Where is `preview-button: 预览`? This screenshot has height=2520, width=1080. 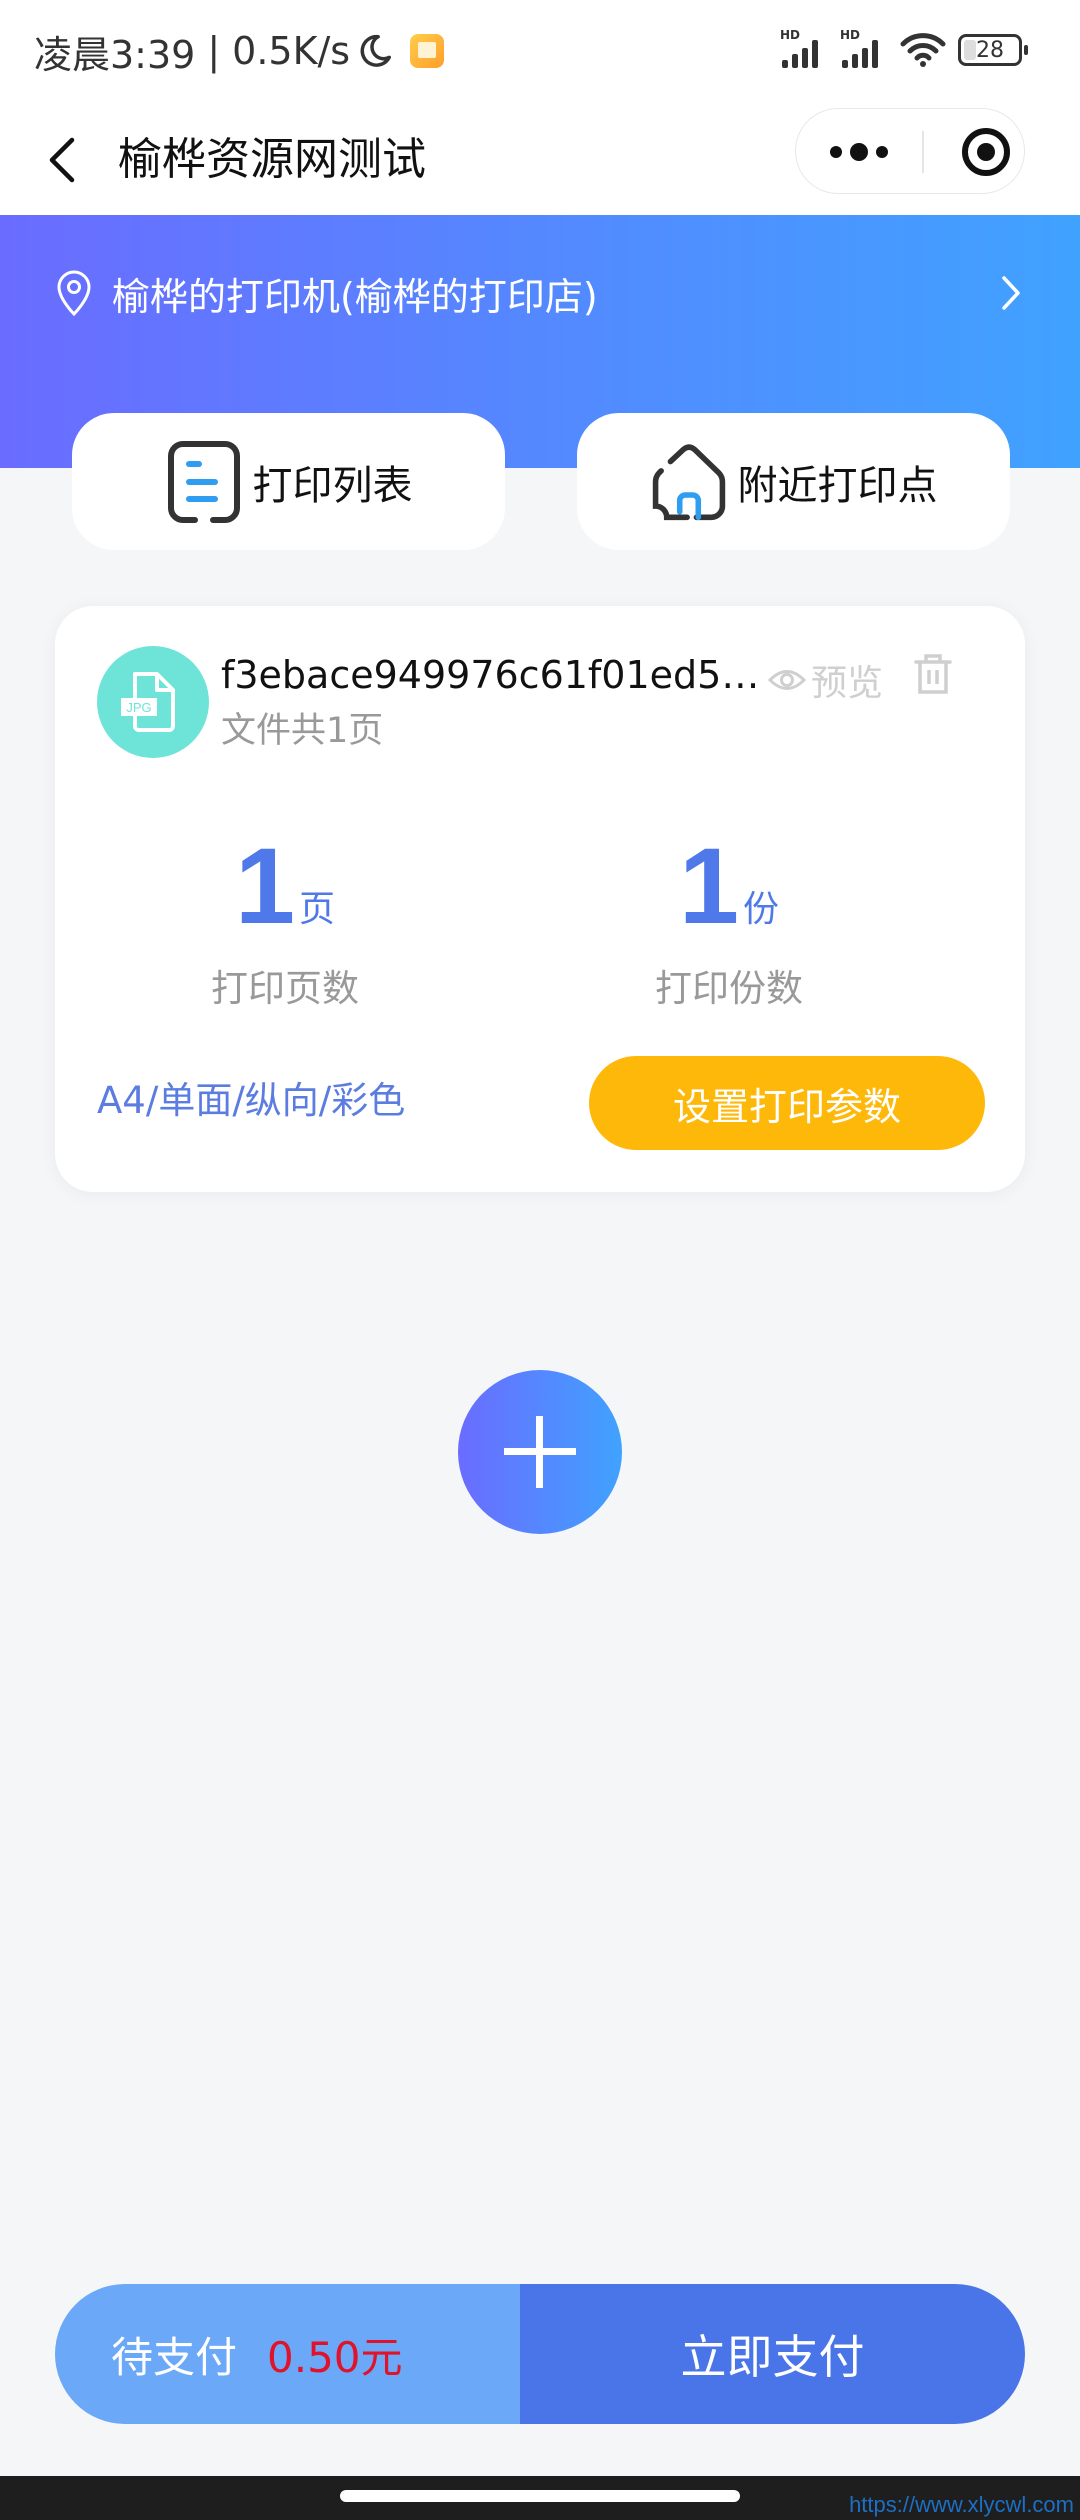
preview-button: 预览 is located at coordinates (825, 680).